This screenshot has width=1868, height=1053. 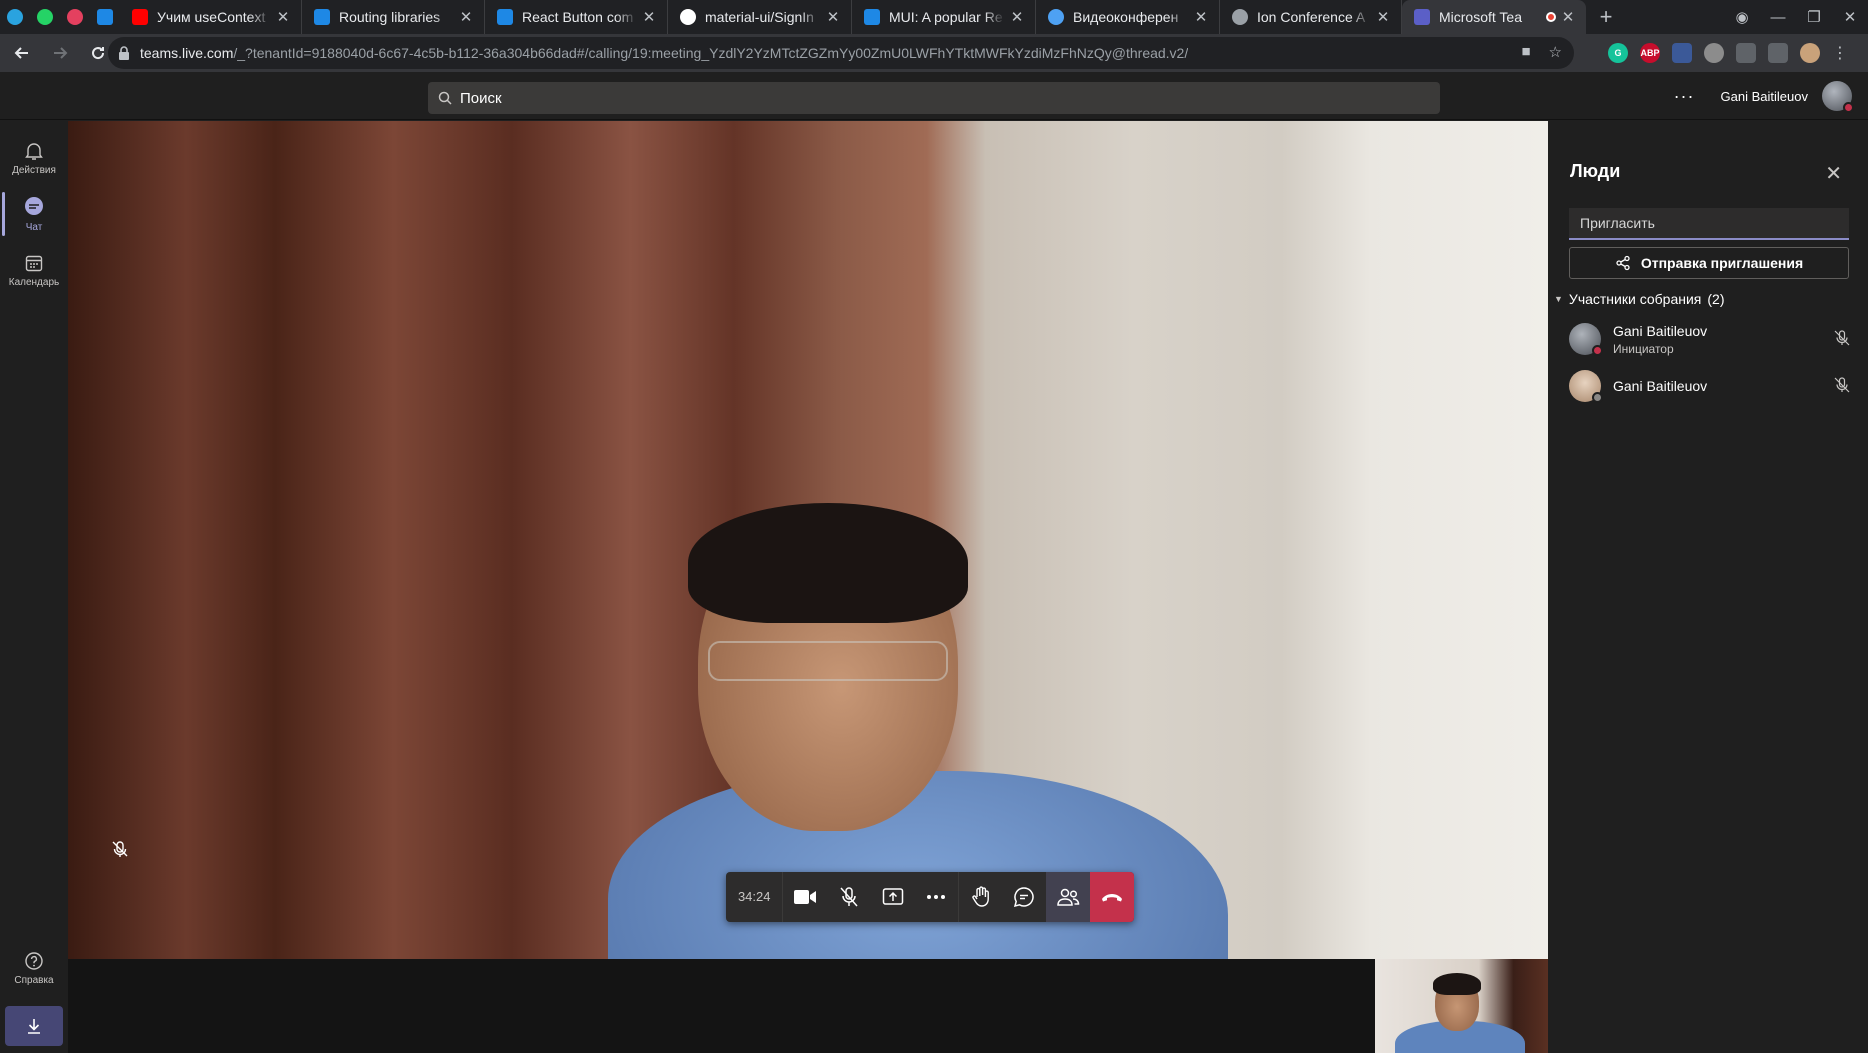 I want to click on chat-bubble-icon, so click(x=1024, y=897).